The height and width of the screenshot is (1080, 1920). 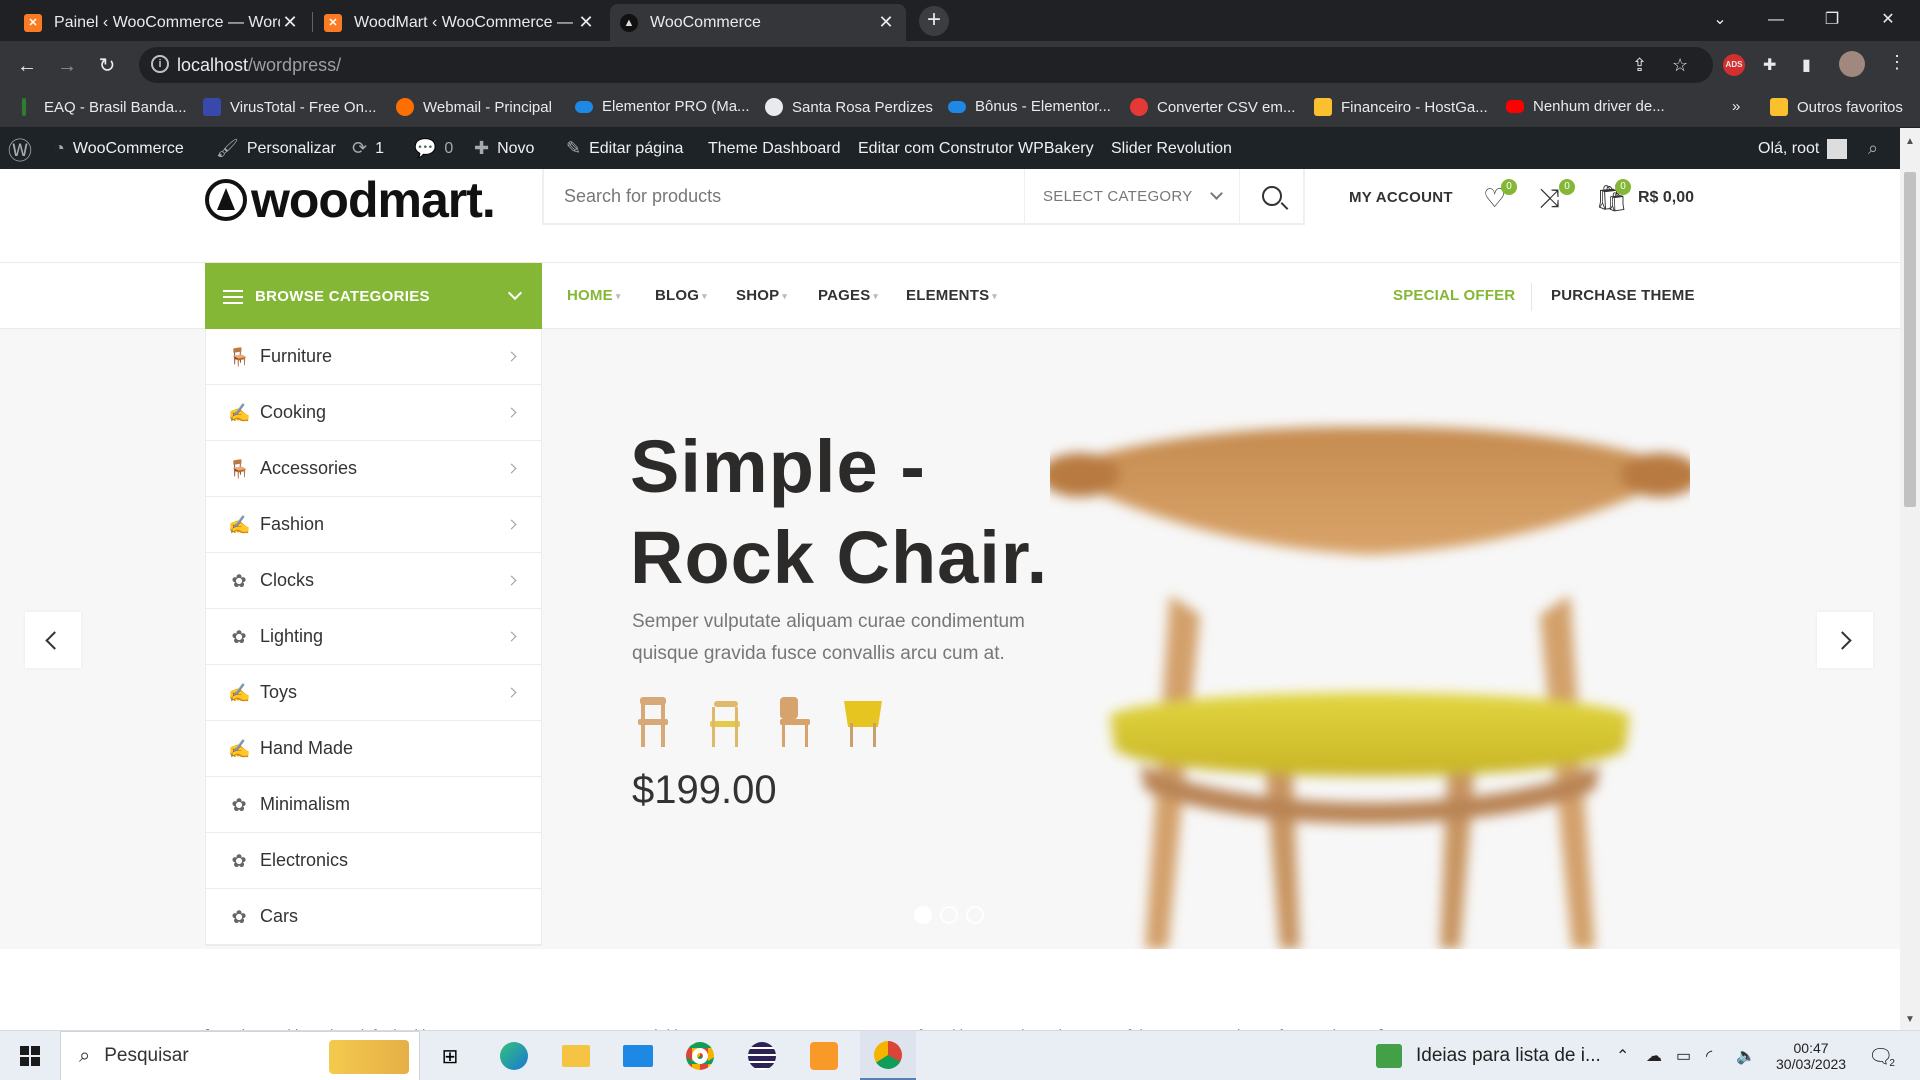 What do you see at coordinates (373, 525) in the screenshot?
I see `category-item-fashion: ✍ Fashion` at bounding box center [373, 525].